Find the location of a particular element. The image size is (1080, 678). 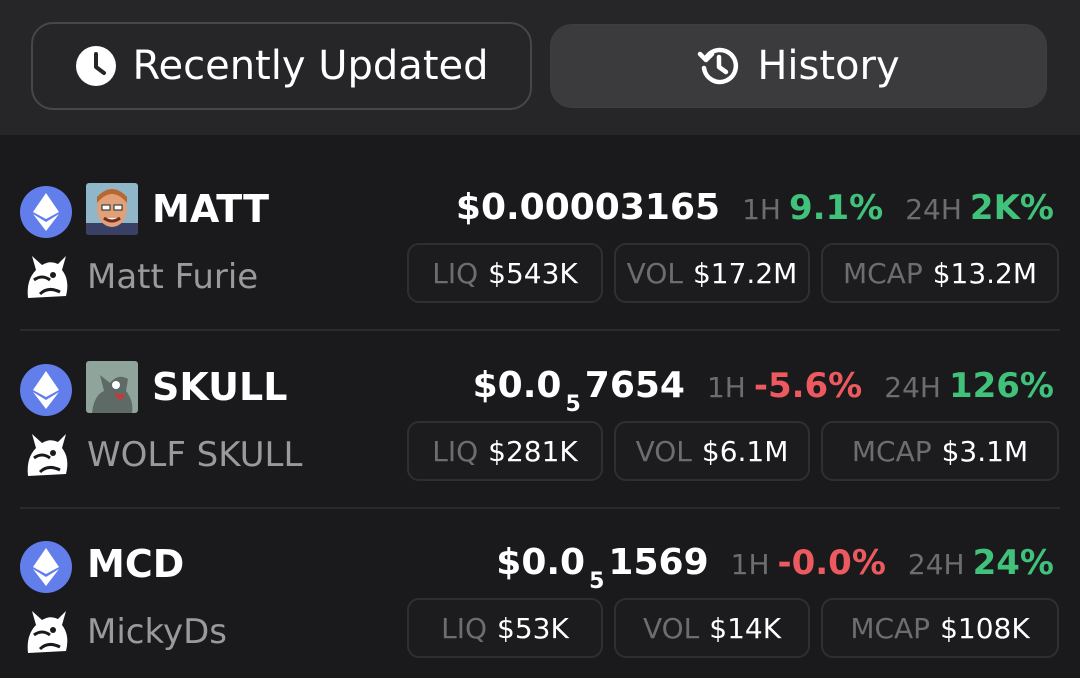

token-price: $0.00003165 is located at coordinates (588, 207).